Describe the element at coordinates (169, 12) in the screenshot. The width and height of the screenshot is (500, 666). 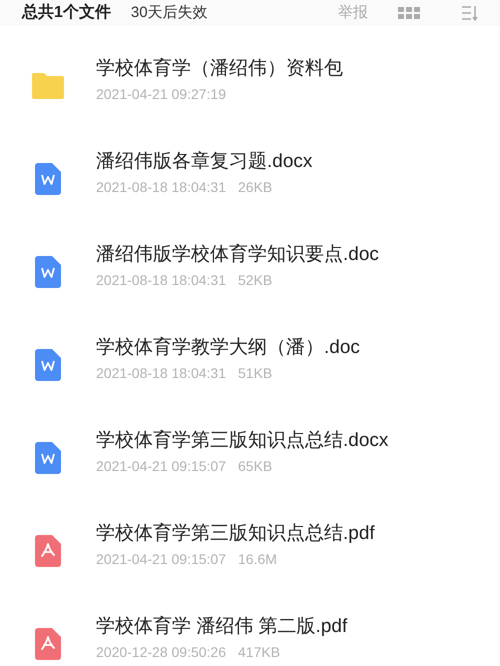
I see `expiry-text: 30天后失效` at that location.